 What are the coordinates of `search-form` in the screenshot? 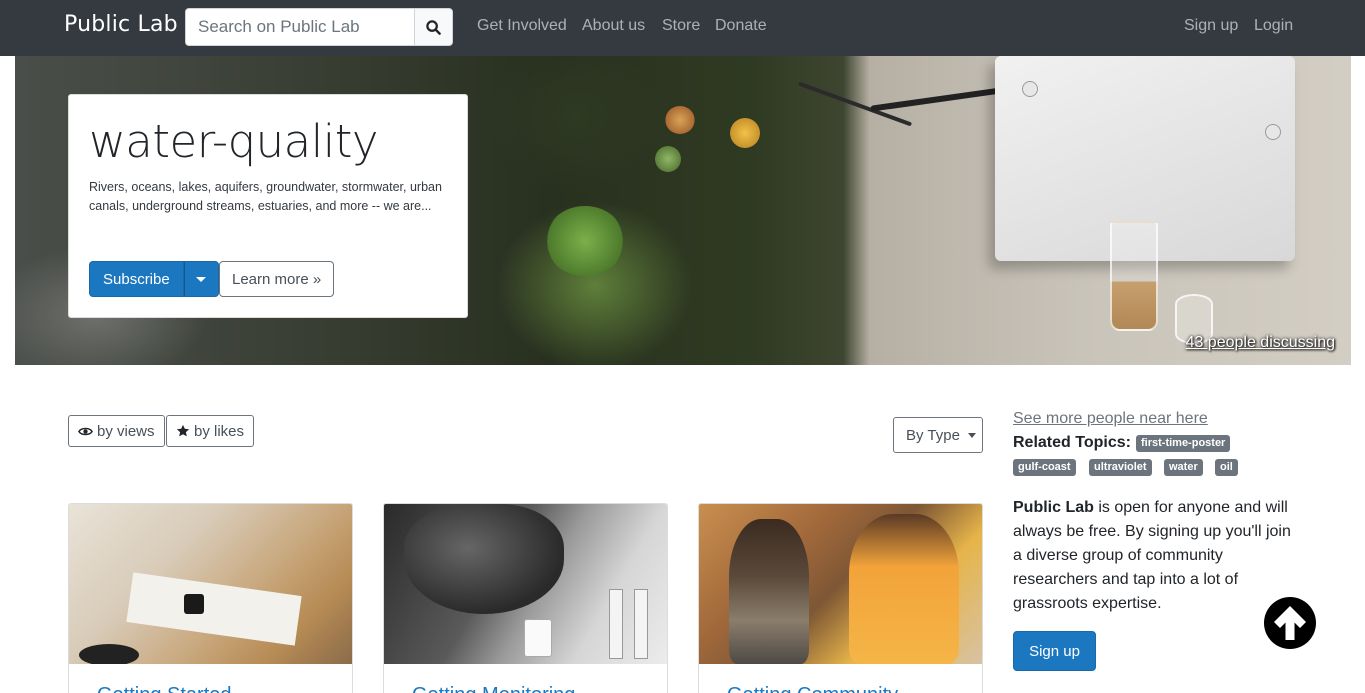 It's located at (319, 27).